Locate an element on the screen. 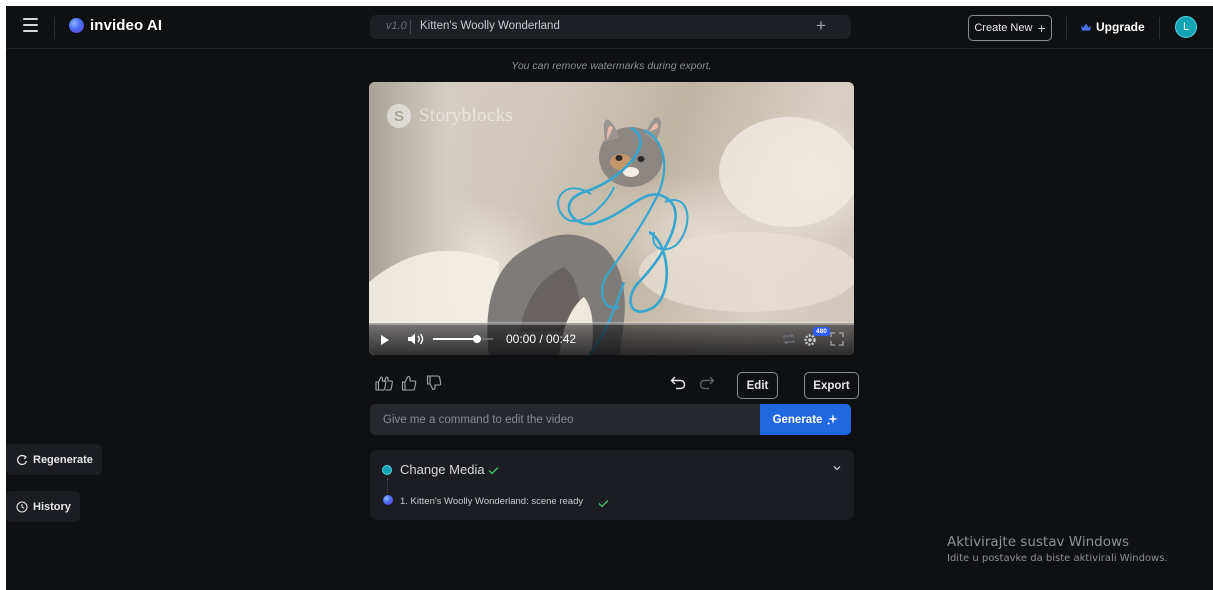 This screenshot has height=590, width=1213. export-button: Export is located at coordinates (831, 385).